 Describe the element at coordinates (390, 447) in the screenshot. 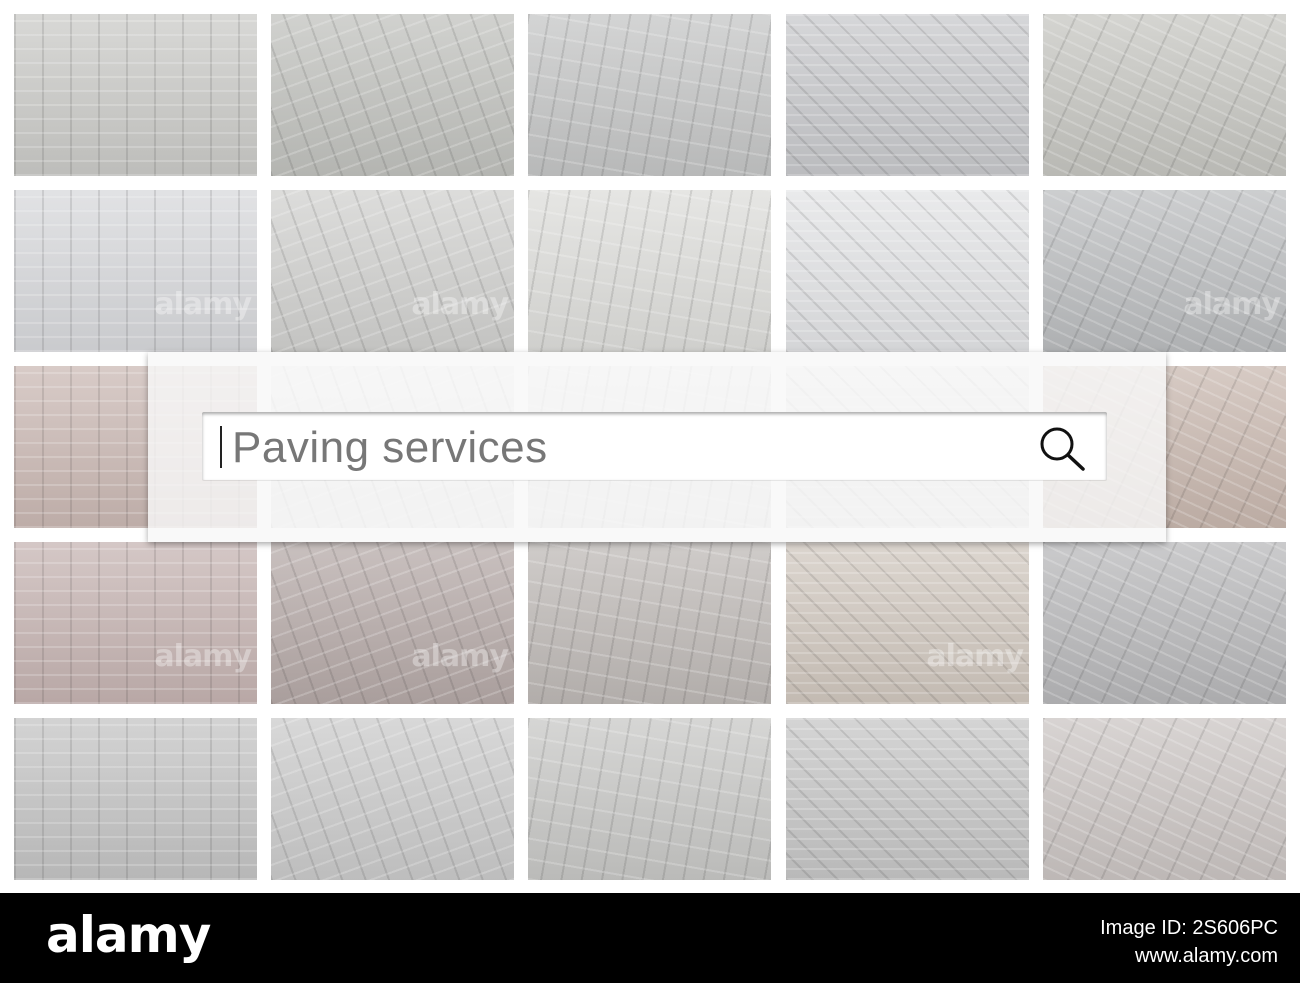

I see `search-query-text: Paving services` at that location.